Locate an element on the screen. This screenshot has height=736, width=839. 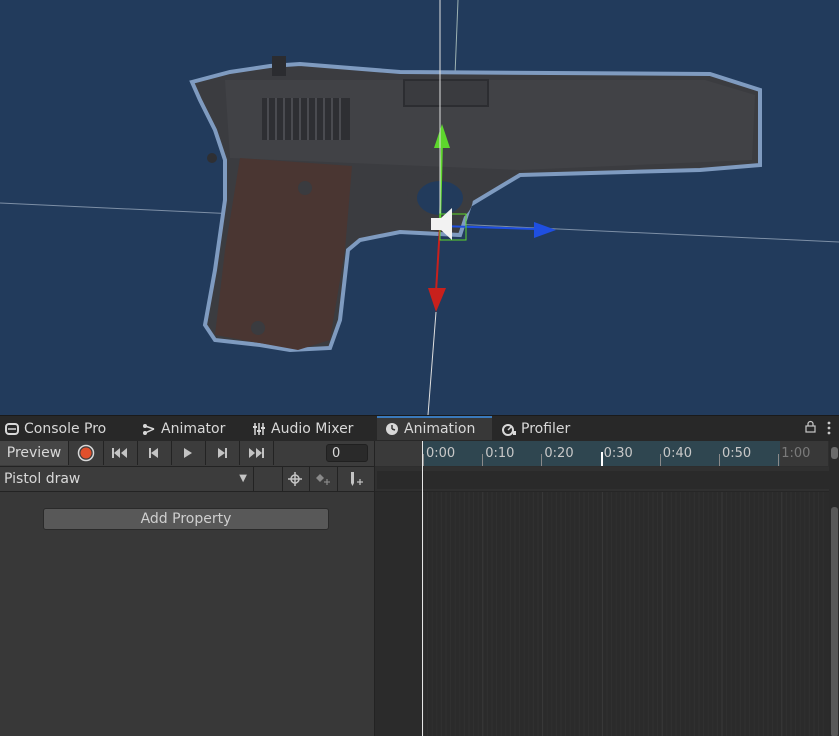
dropdown-arrow-icon: ▼ is located at coordinates (243, 478).